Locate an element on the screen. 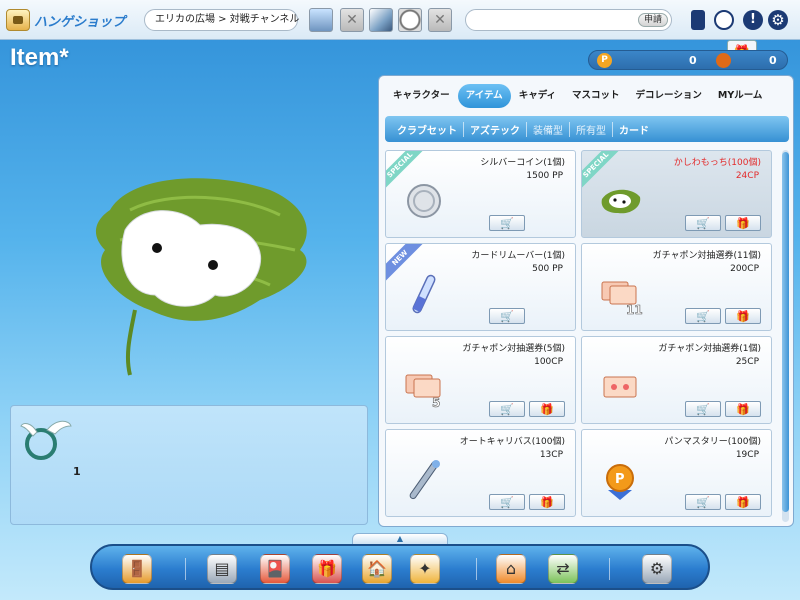 The image size is (800, 600). exit-door-icon: 🚪 is located at coordinates (137, 569).